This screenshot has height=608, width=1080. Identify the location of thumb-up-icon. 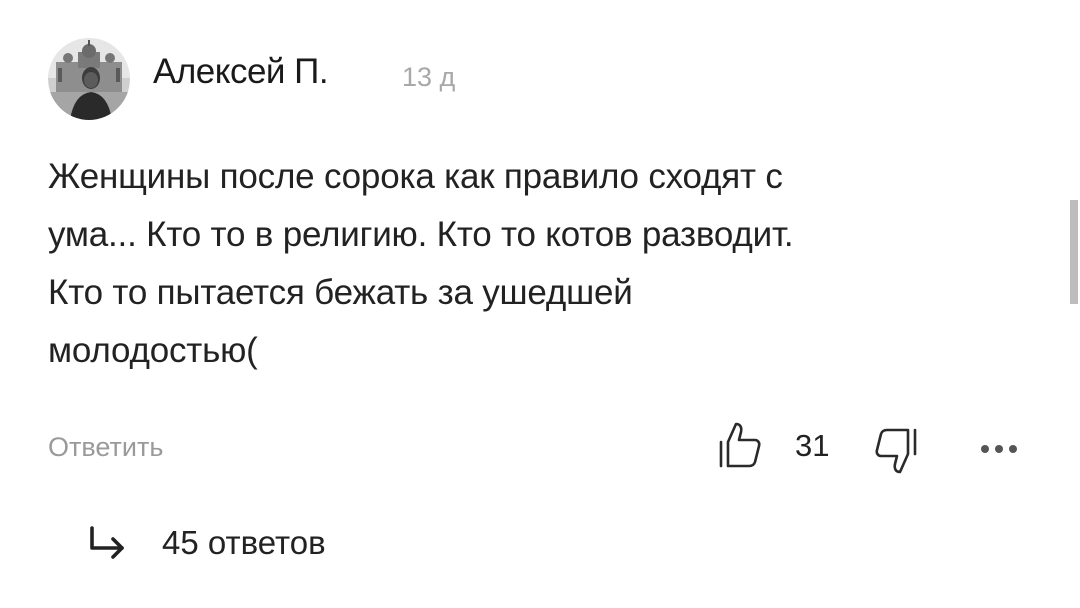
(740, 445).